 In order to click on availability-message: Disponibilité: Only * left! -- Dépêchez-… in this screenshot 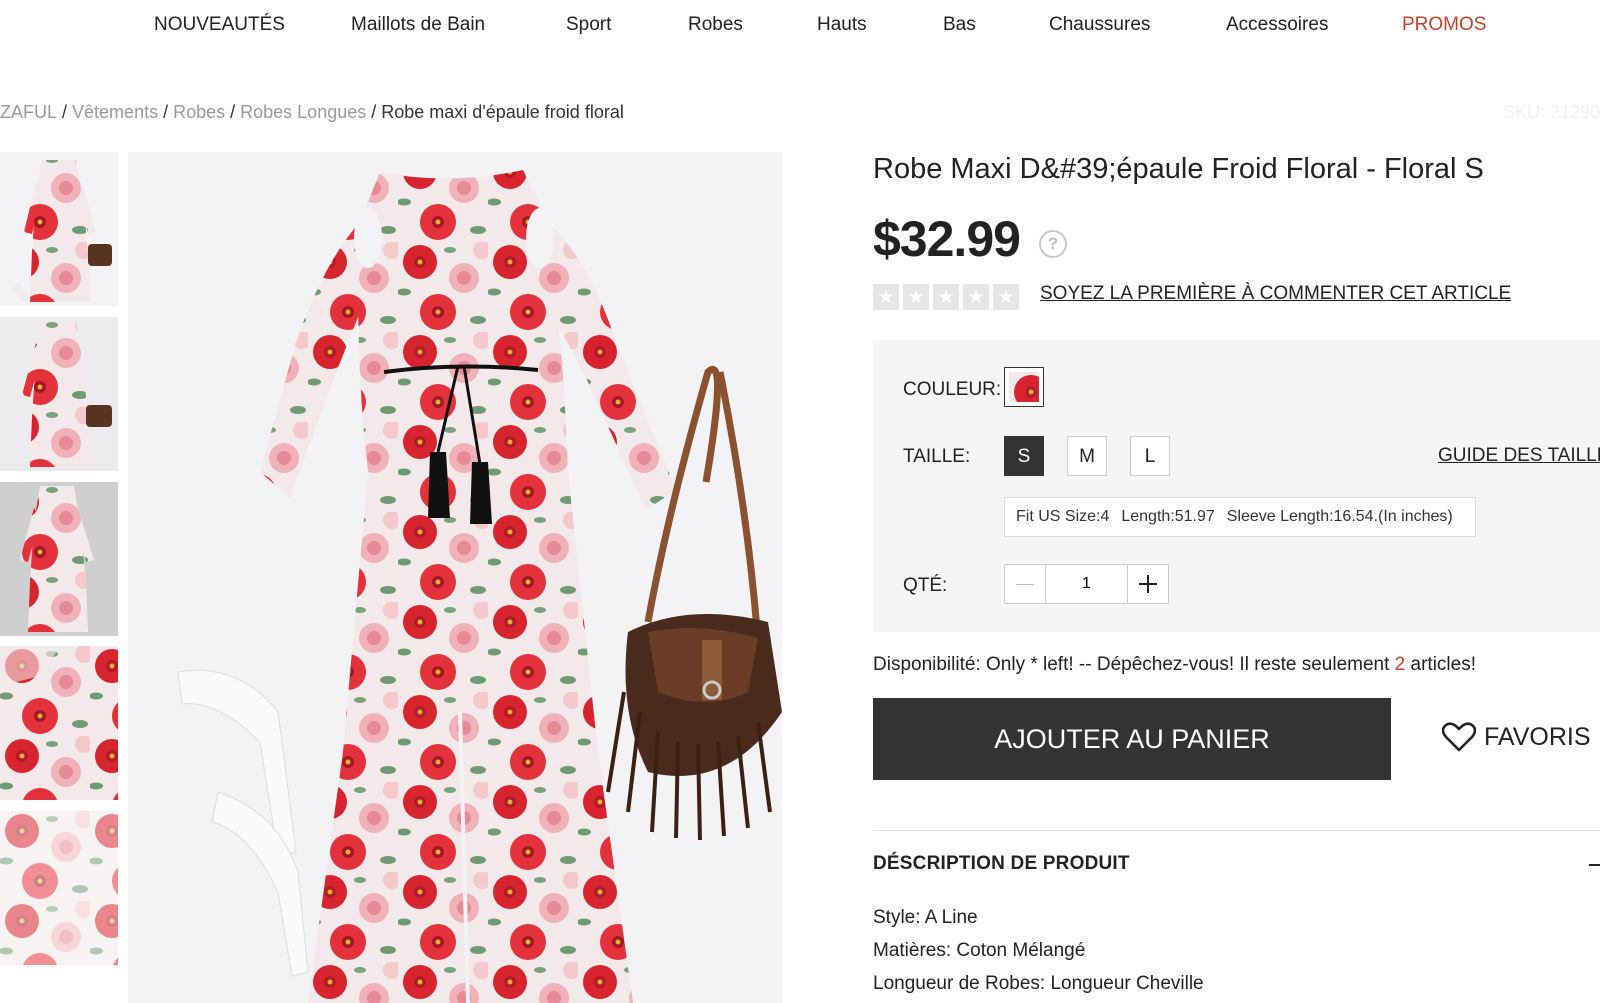, I will do `click(1131, 664)`.